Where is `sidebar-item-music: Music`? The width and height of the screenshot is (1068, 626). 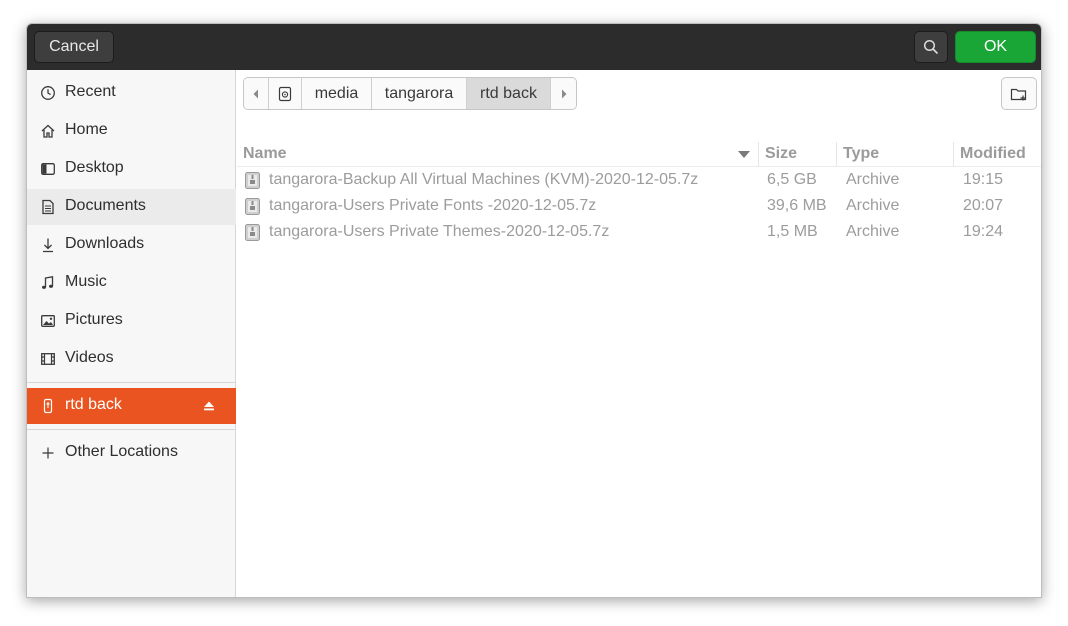 sidebar-item-music: Music is located at coordinates (131, 283).